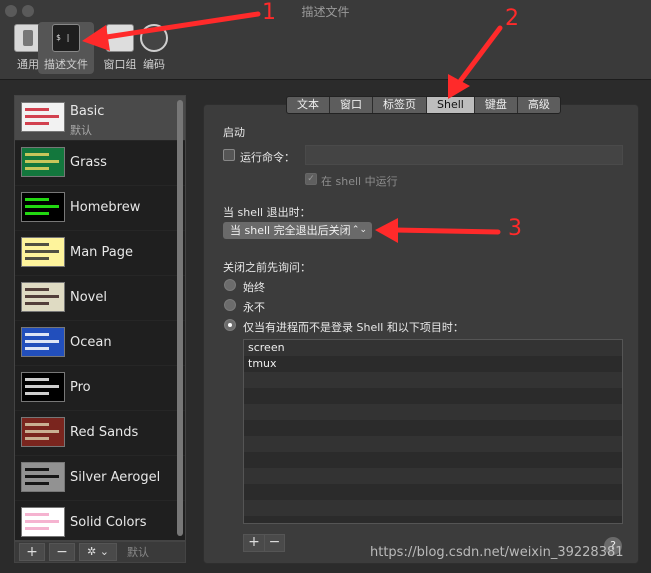 The width and height of the screenshot is (651, 573). I want to click on annotation-label-2: 2, so click(512, 18).